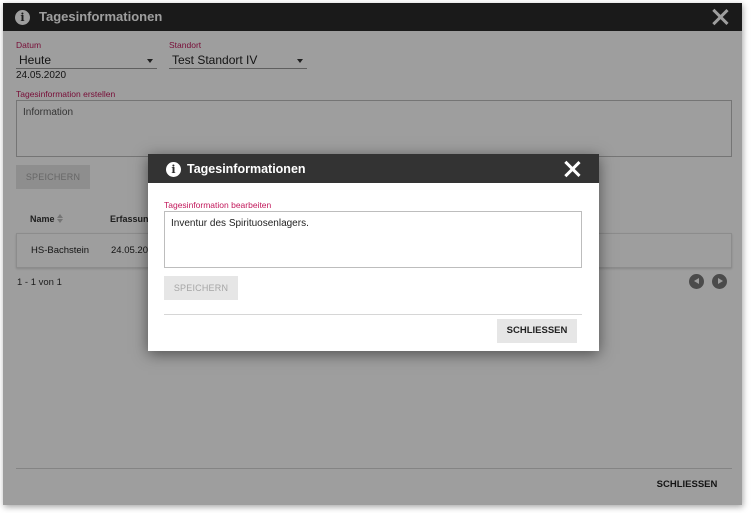 This screenshot has width=756, height=513. Describe the element at coordinates (572, 169) in the screenshot. I see `close-icon` at that location.